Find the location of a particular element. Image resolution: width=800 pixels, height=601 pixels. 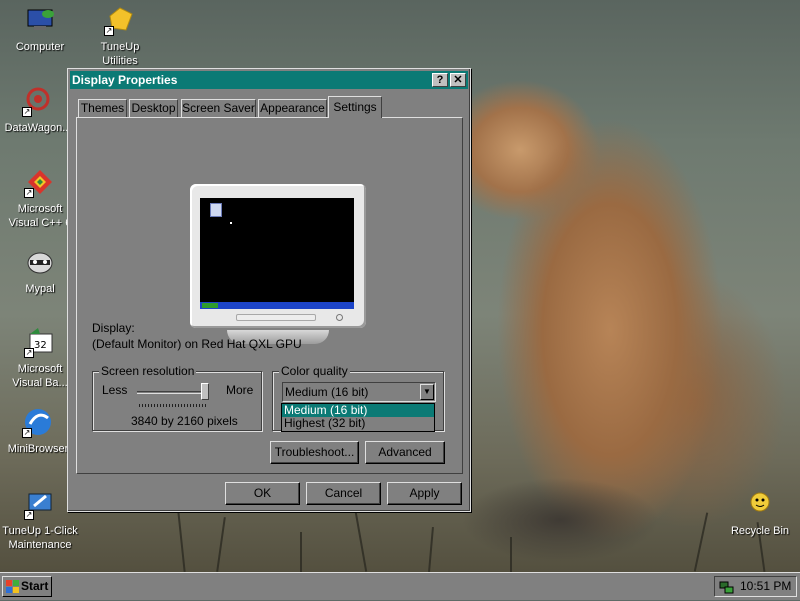

desktop-icon-label: Computer is located at coordinates (40, 47).